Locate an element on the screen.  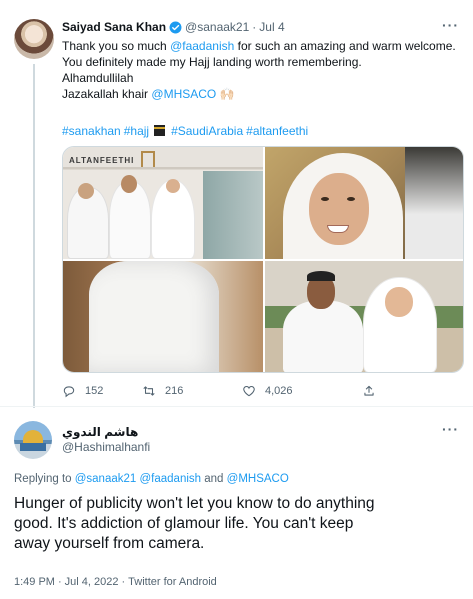
retweet-count: 216 is located at coordinates (174, 391).